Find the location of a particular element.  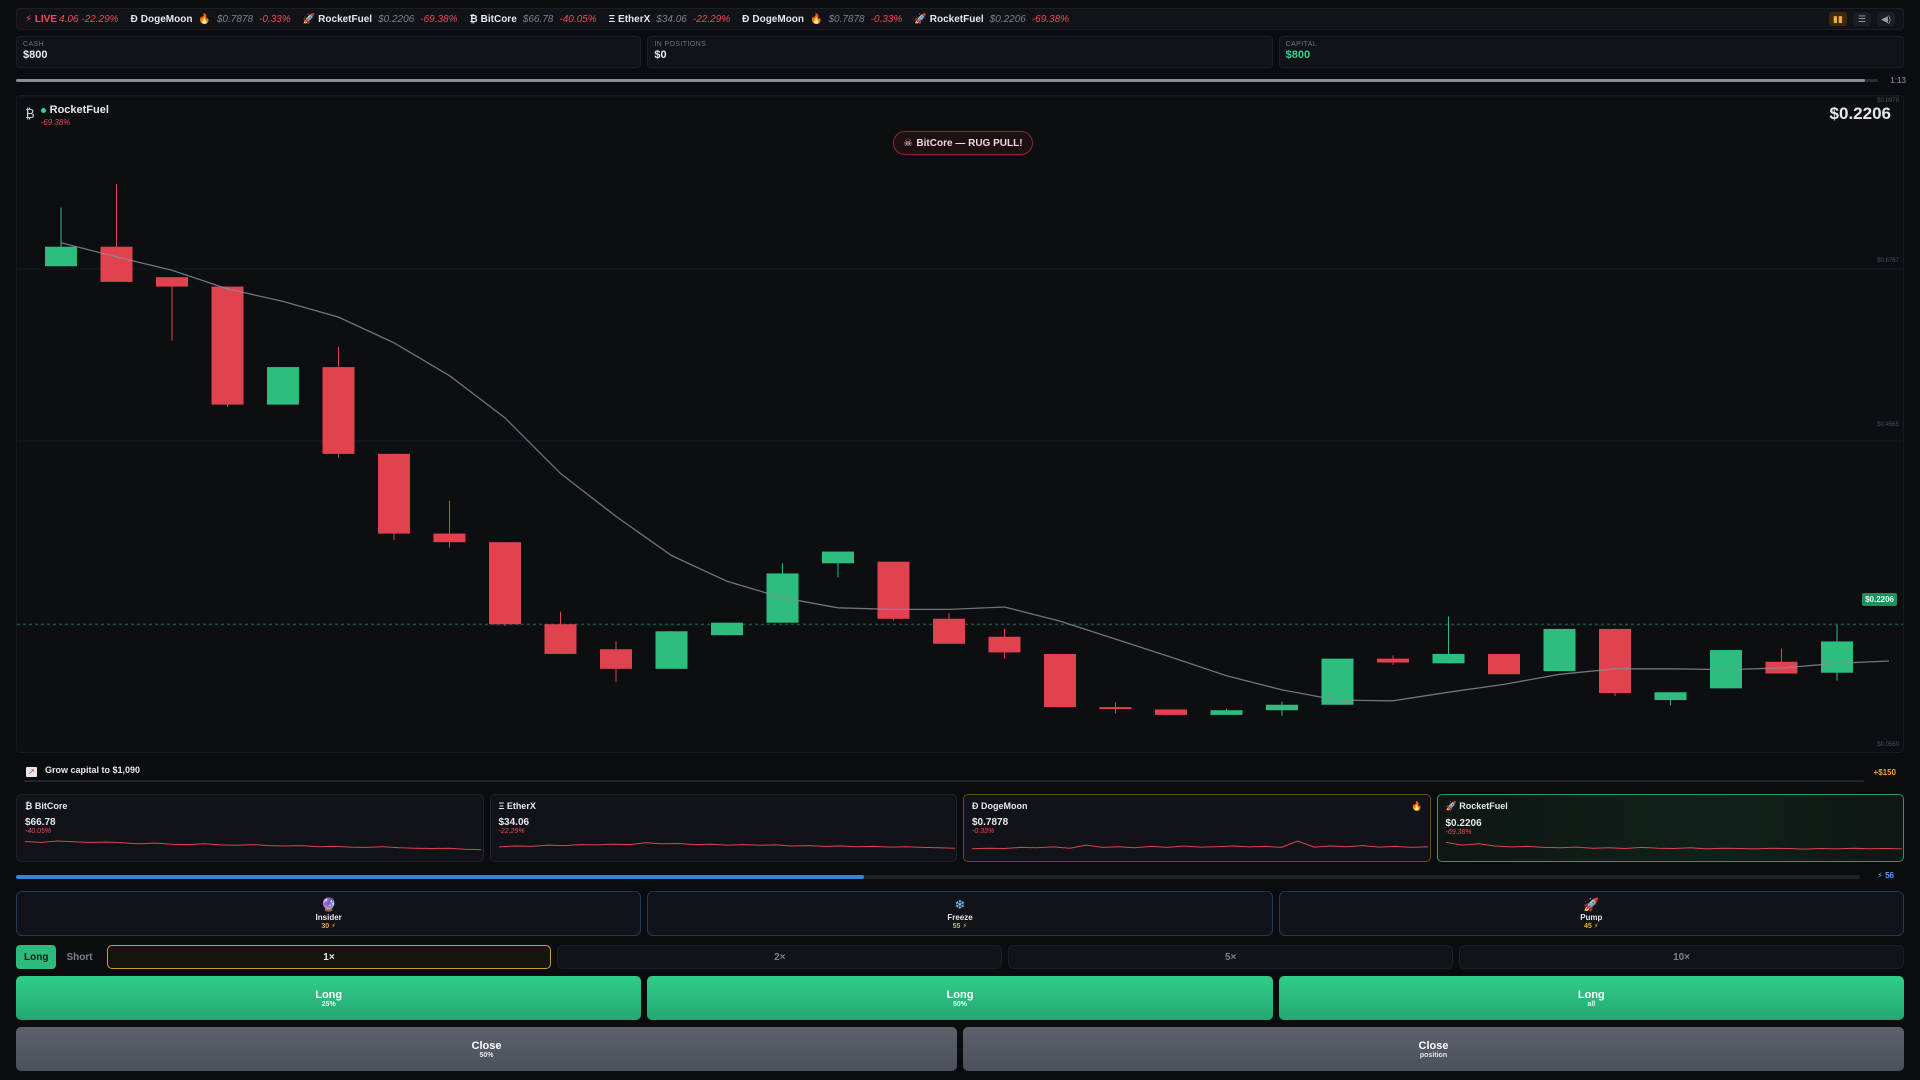

long-toggle: Long is located at coordinates (36, 957).